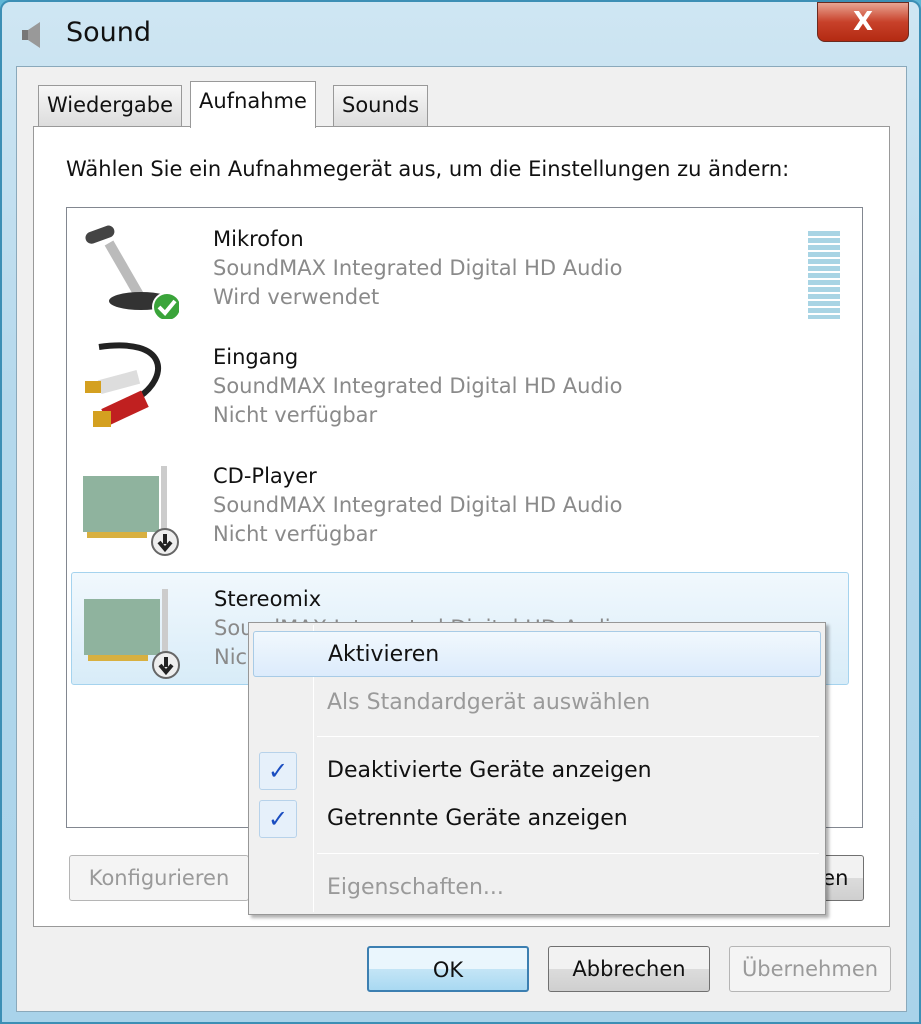 The image size is (921, 1024). What do you see at coordinates (810, 969) in the screenshot?
I see `apply-button: Übernehmen` at bounding box center [810, 969].